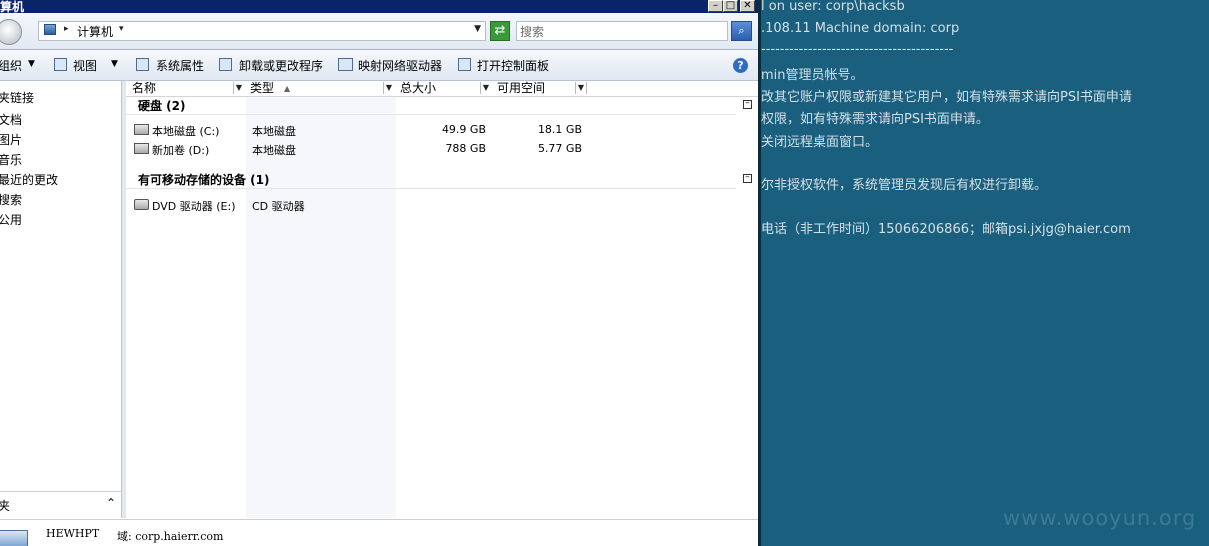 This screenshot has width=1209, height=546. What do you see at coordinates (61, 299) in the screenshot?
I see `navigation-pane: 夹链接 文档 图片 音乐 最近的更改 搜索 公用` at bounding box center [61, 299].